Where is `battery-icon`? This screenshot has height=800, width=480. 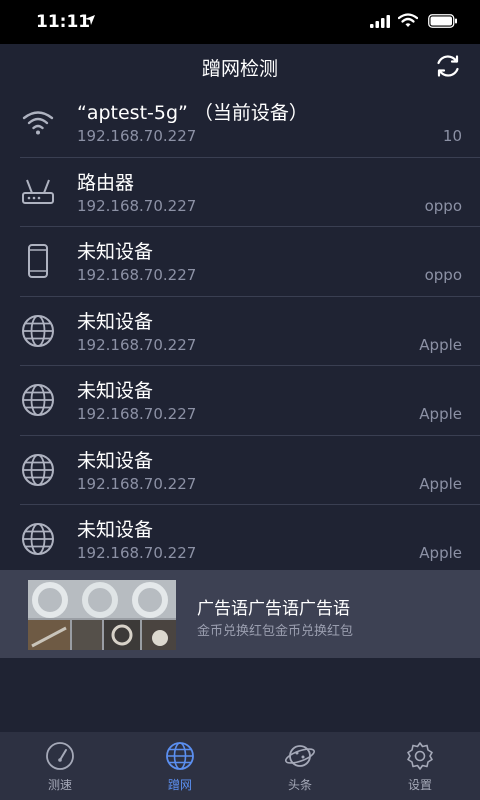 battery-icon is located at coordinates (442, 21).